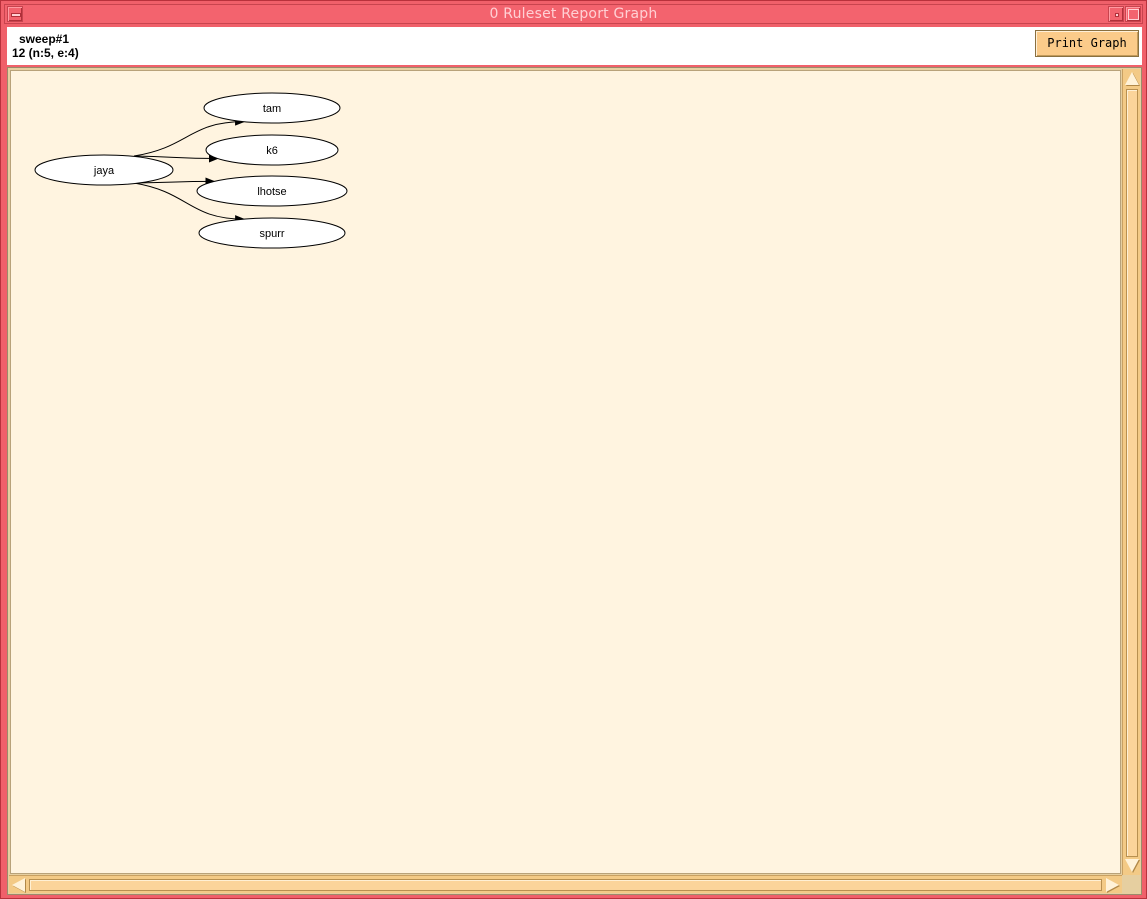 This screenshot has height=899, width=1147. I want to click on graph-node-label: tam, so click(272, 109).